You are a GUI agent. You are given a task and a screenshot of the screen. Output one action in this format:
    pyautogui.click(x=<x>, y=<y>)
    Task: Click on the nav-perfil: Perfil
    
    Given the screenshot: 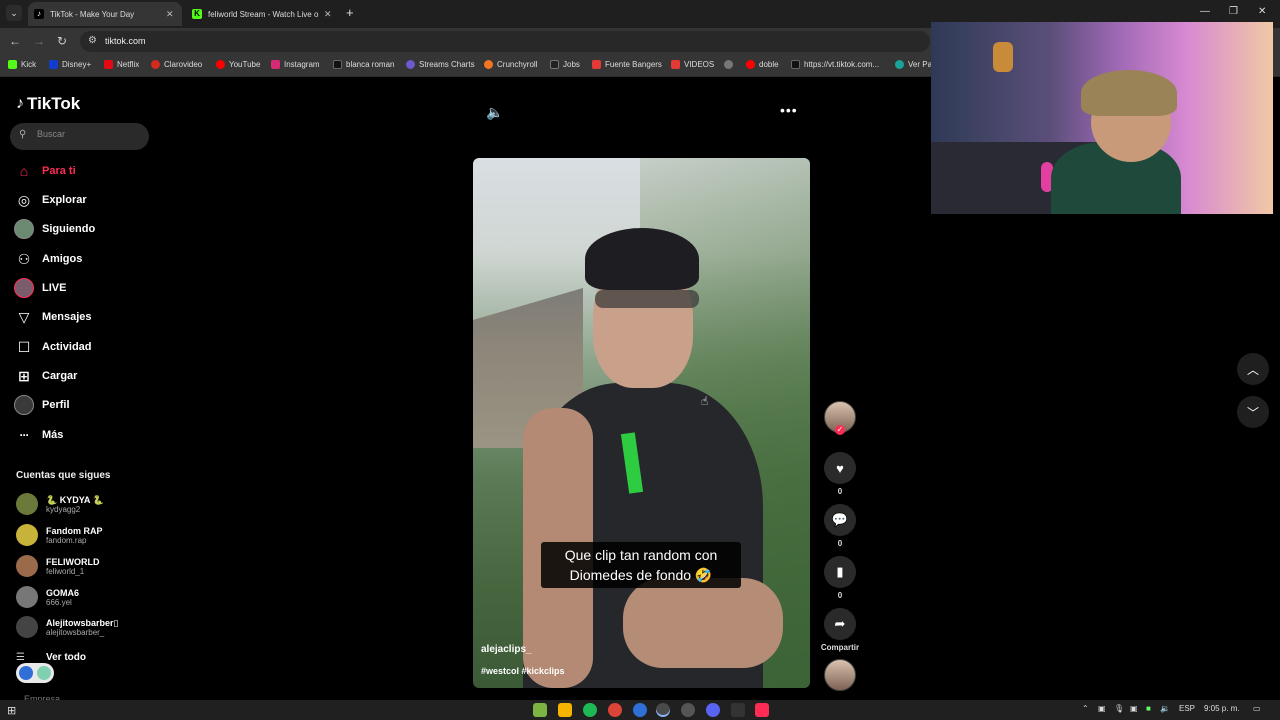 What is the action you would take?
    pyautogui.click(x=42, y=405)
    